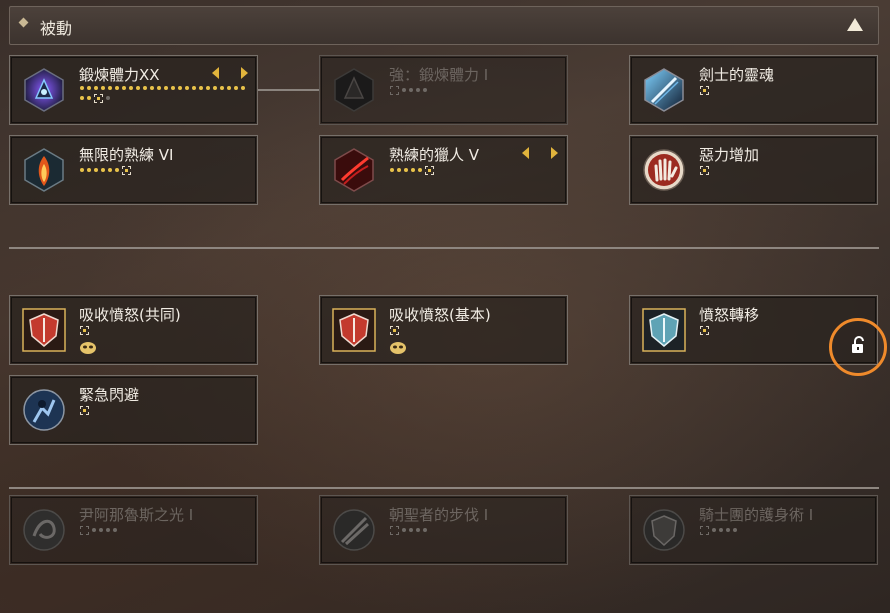  What do you see at coordinates (737, 75) in the screenshot?
I see `skill-name: 劍士的靈魂` at bounding box center [737, 75].